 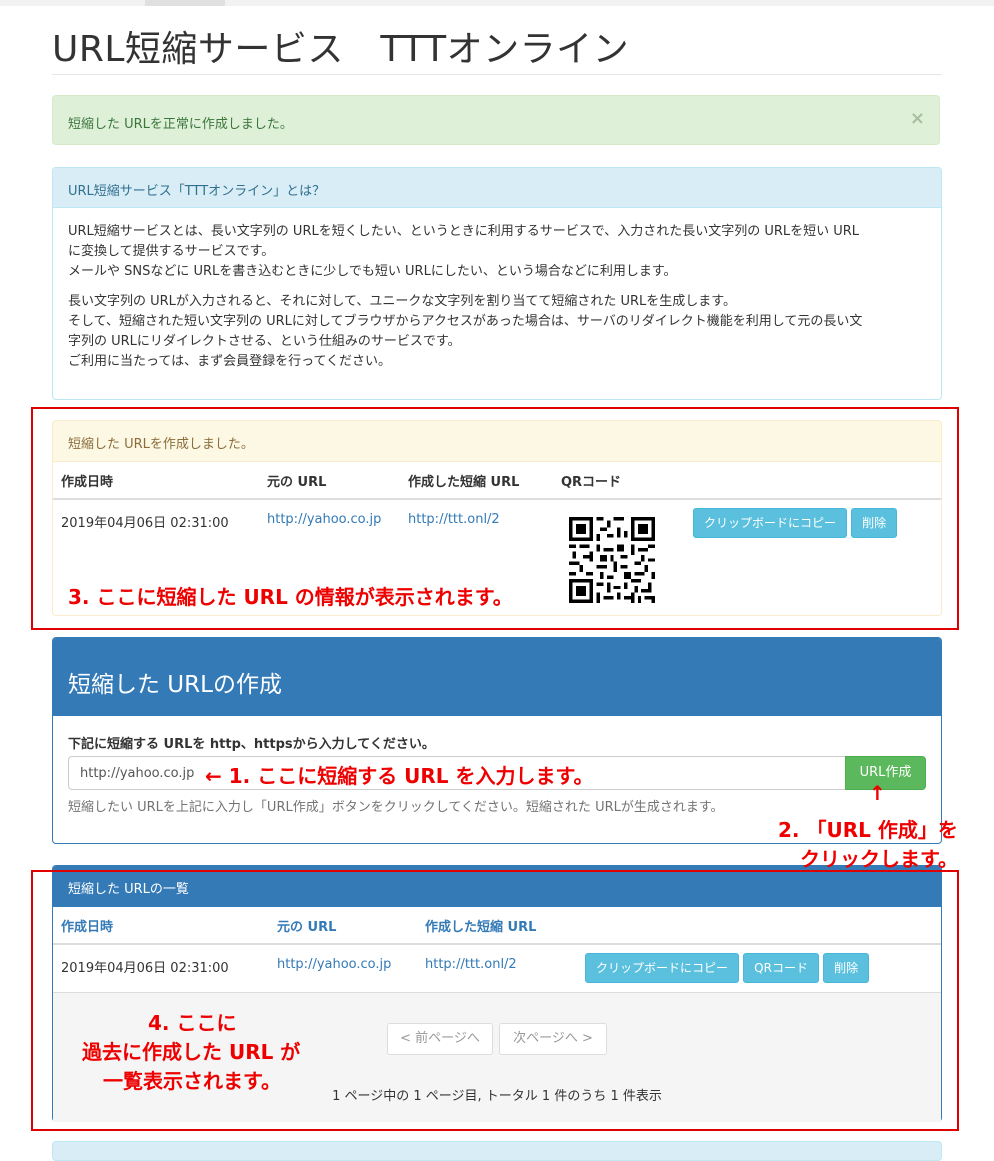 What do you see at coordinates (496, 120) in the screenshot?
I see `success-alert: 短縮した URLを正常に作成しました。 ×` at bounding box center [496, 120].